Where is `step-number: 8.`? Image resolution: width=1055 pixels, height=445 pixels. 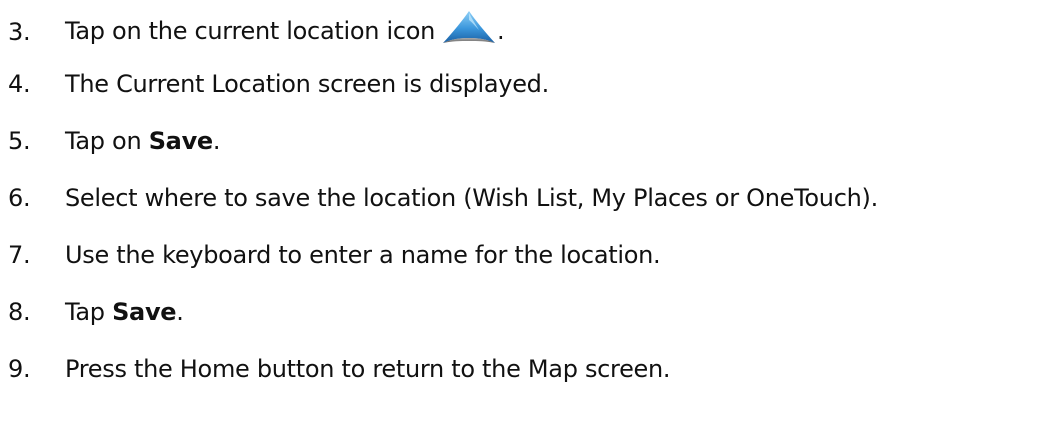
step-number: 8. is located at coordinates (19, 312).